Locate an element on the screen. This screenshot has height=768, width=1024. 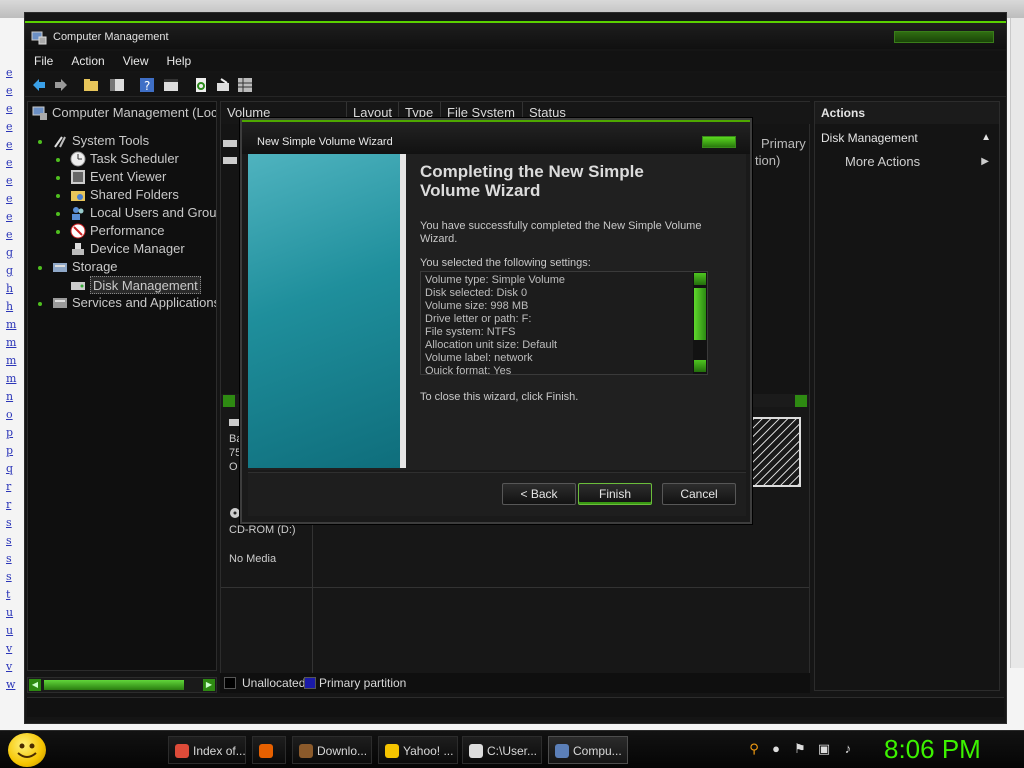
back-arrow-icon is located at coordinates (39, 85).